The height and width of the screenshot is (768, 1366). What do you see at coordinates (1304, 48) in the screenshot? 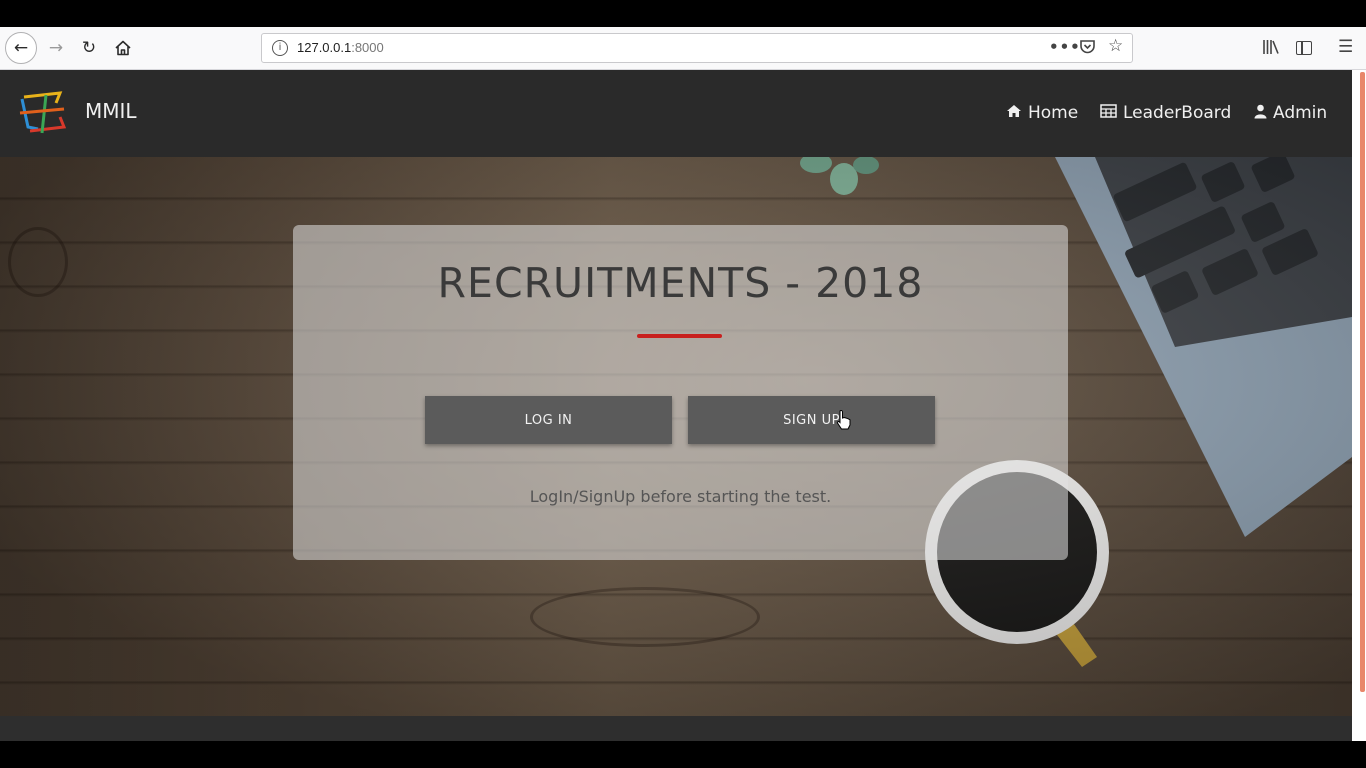
I see `sidebar-icon` at bounding box center [1304, 48].